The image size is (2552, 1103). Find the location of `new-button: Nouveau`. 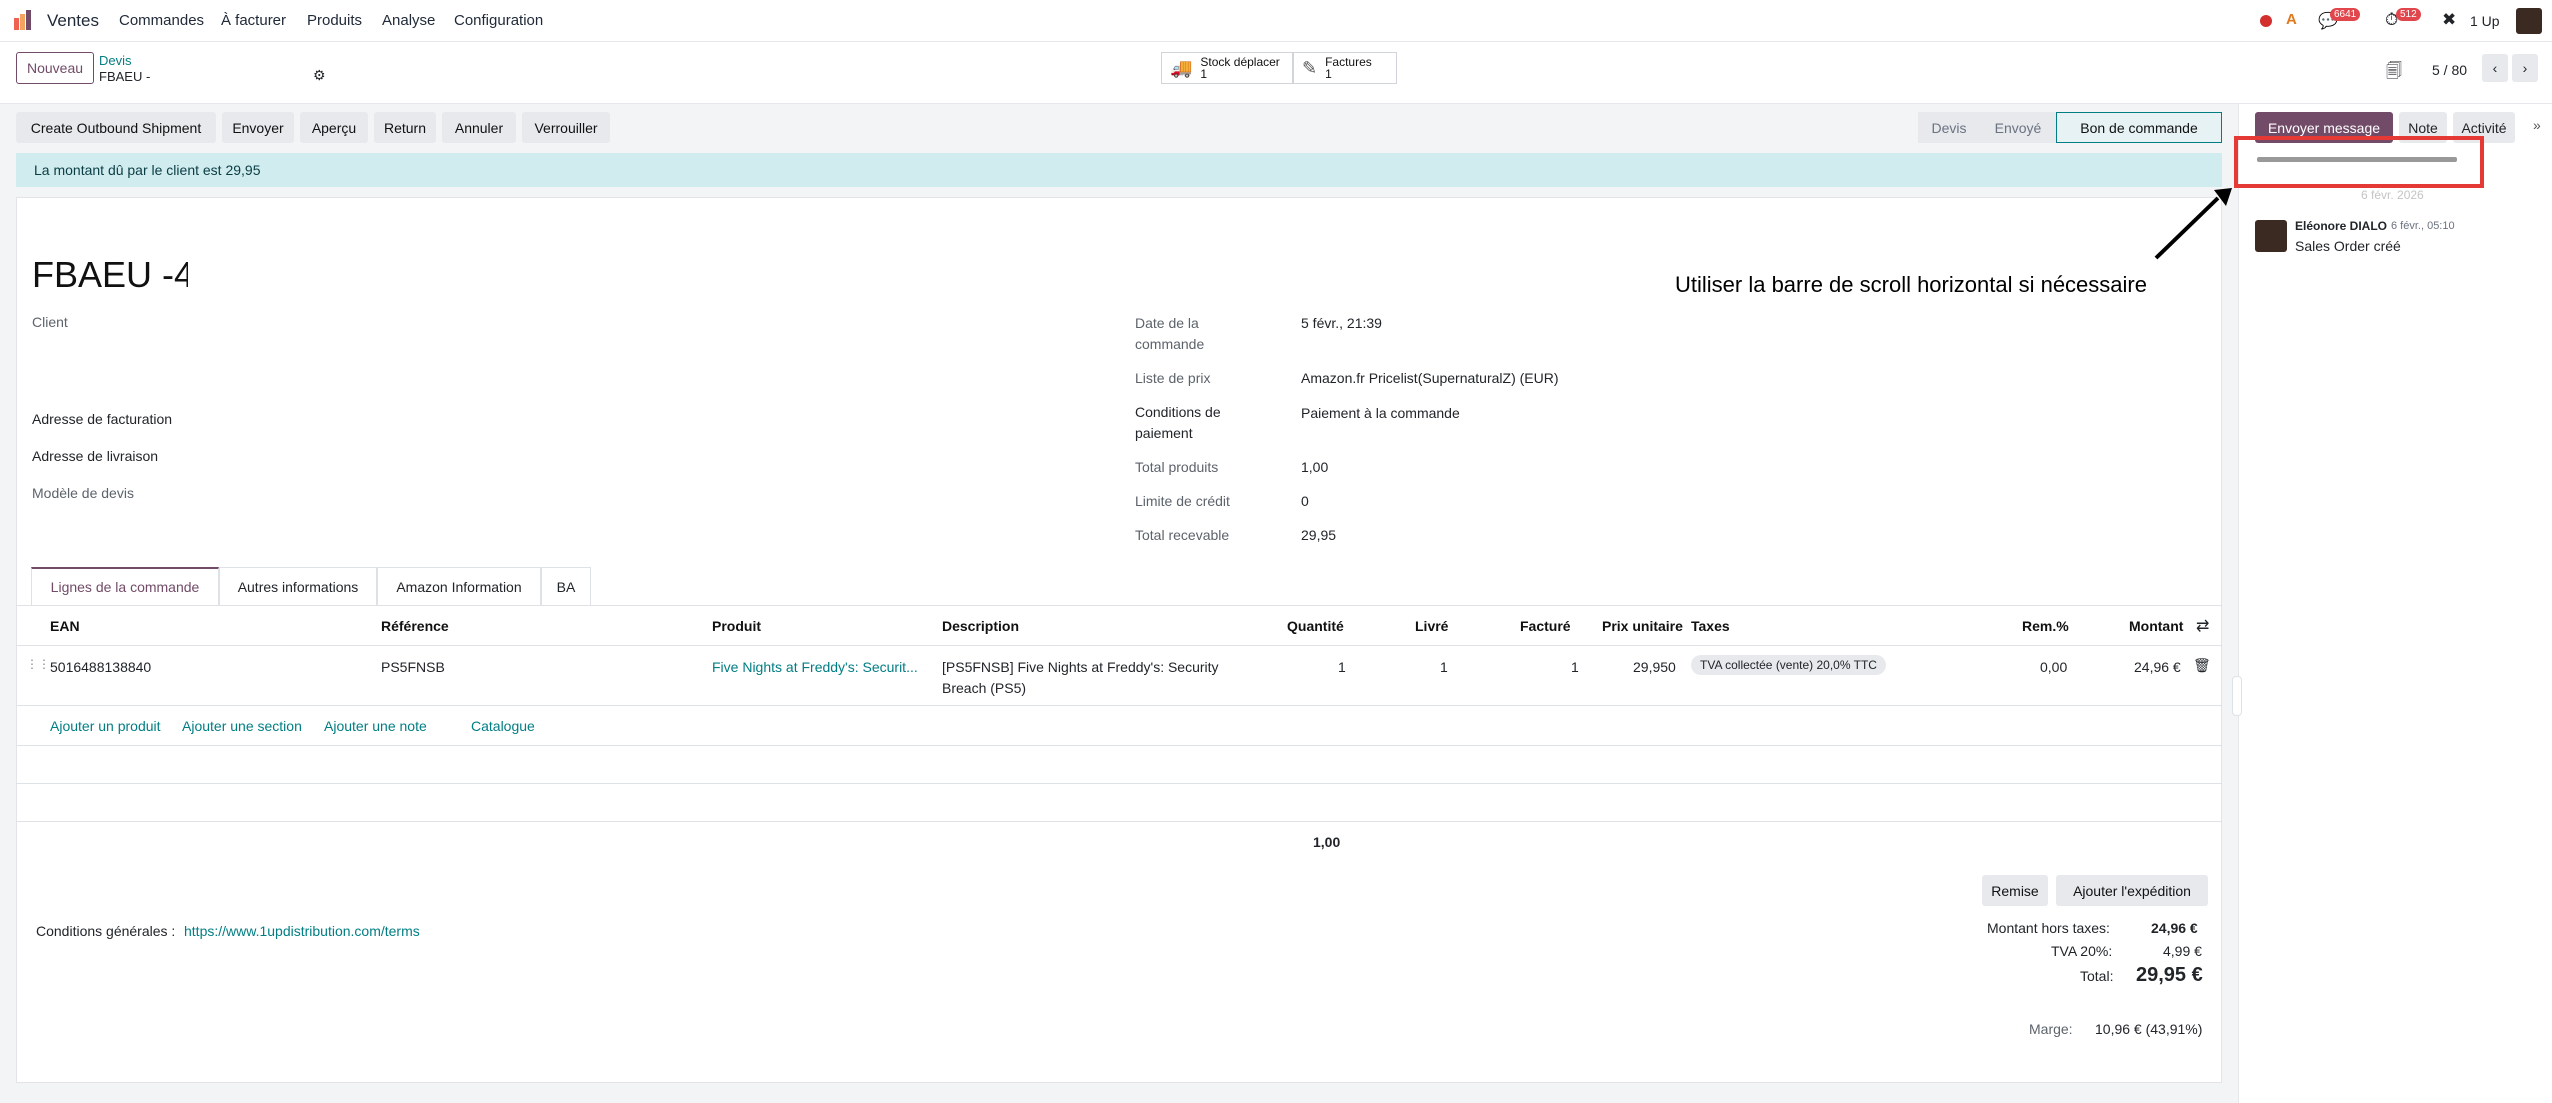

new-button: Nouveau is located at coordinates (55, 68).